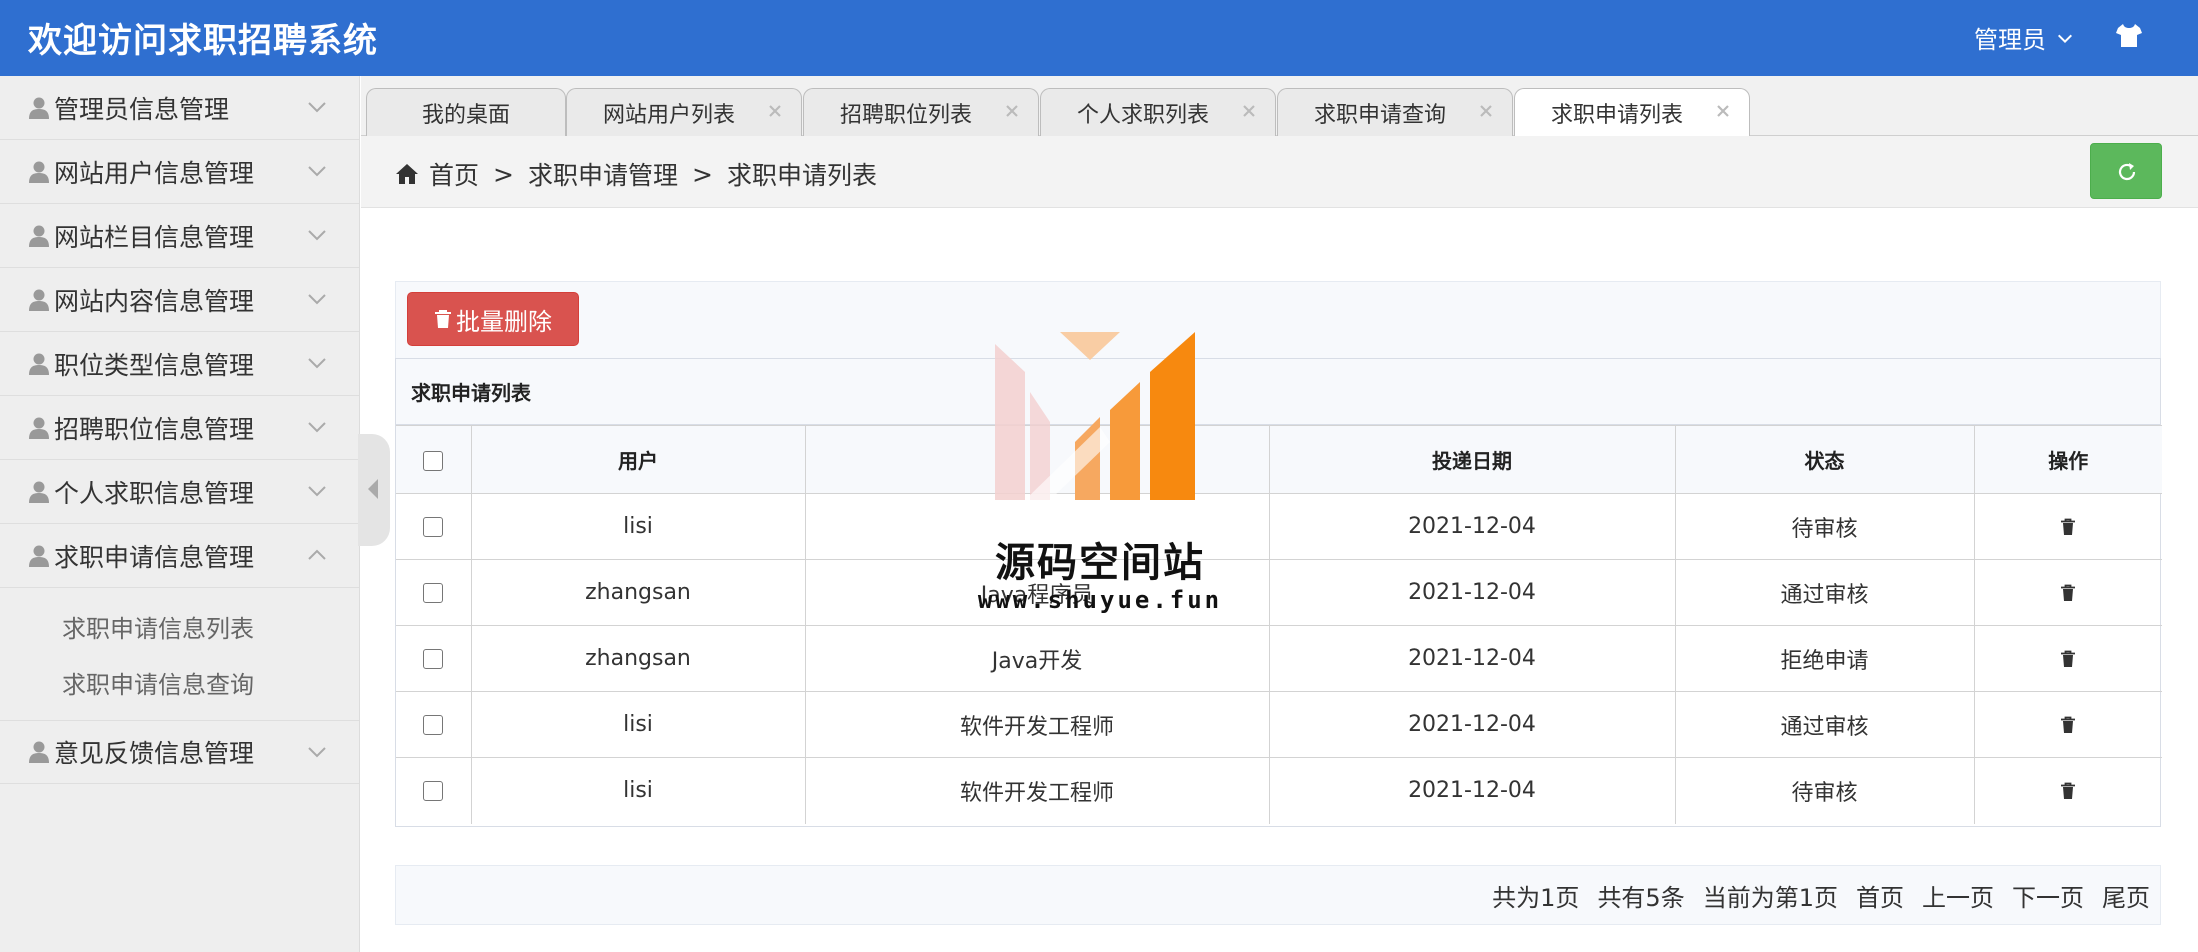  I want to click on select-all-cell, so click(434, 459).